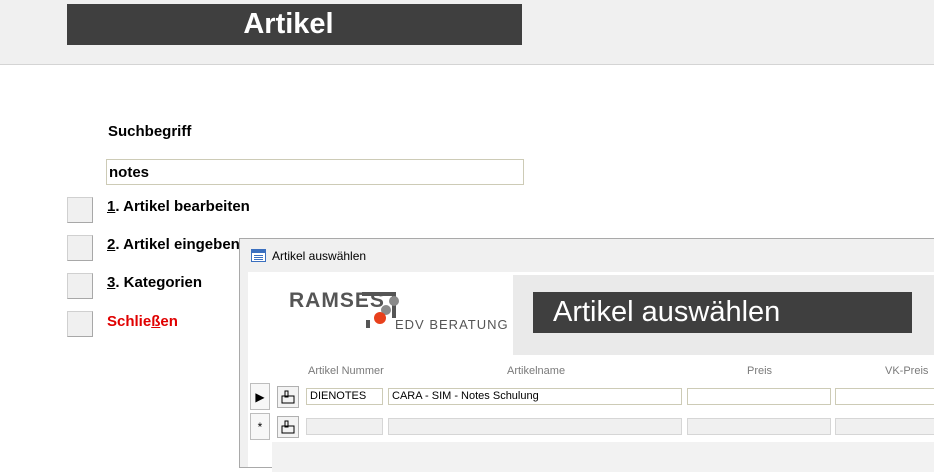 Image resolution: width=934 pixels, height=472 pixels. Describe the element at coordinates (80, 286) in the screenshot. I see `categories-button` at that location.